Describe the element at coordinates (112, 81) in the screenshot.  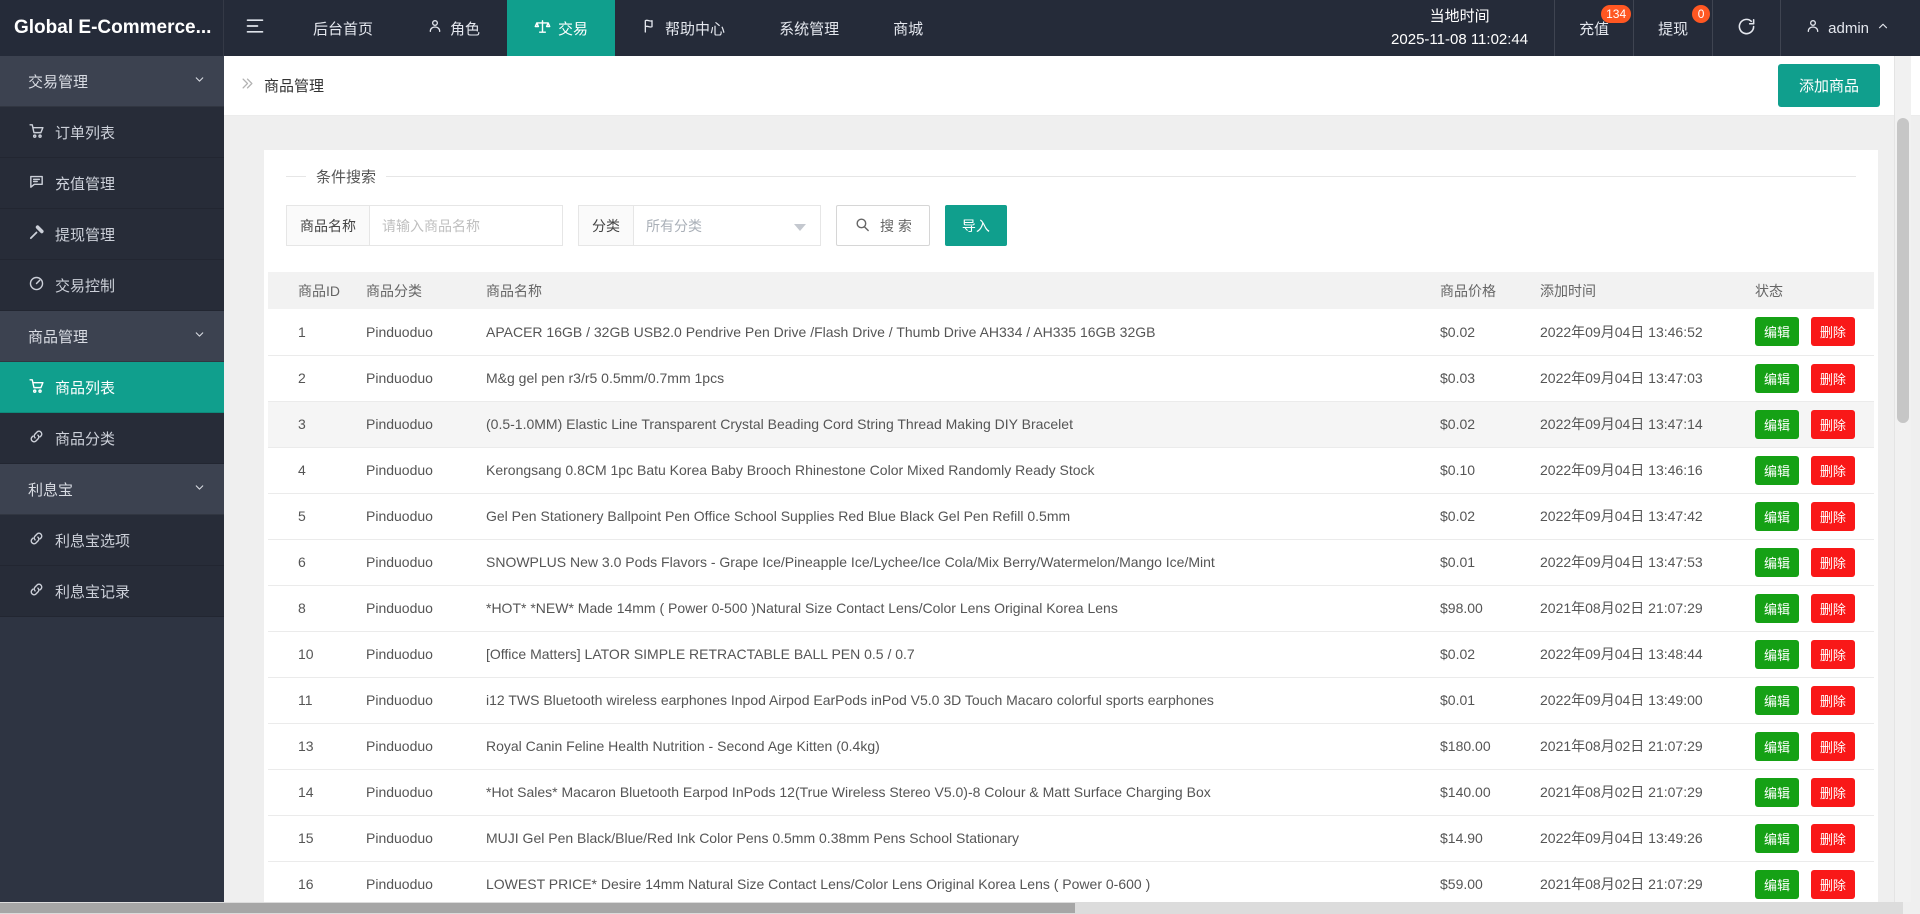
I see `sidebar-group-trade-management: 交易管理` at that location.